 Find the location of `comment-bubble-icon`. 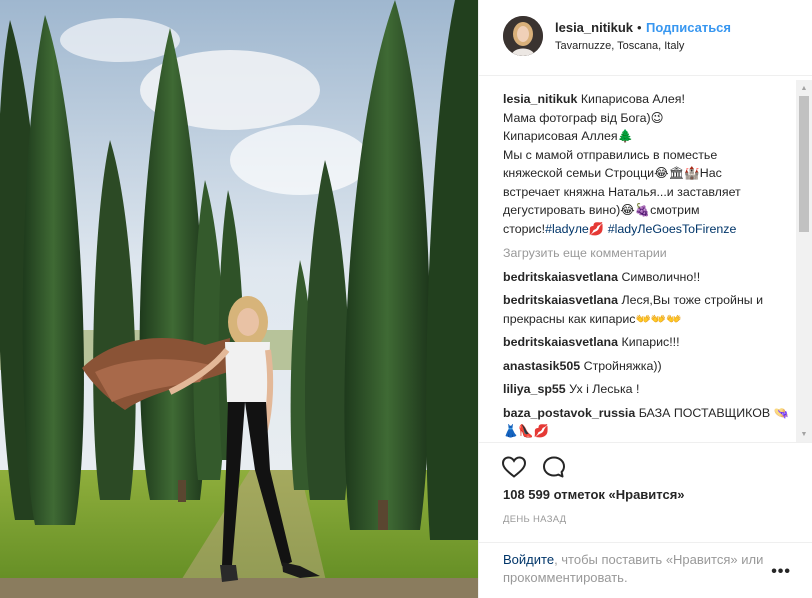

comment-bubble-icon is located at coordinates (554, 467).